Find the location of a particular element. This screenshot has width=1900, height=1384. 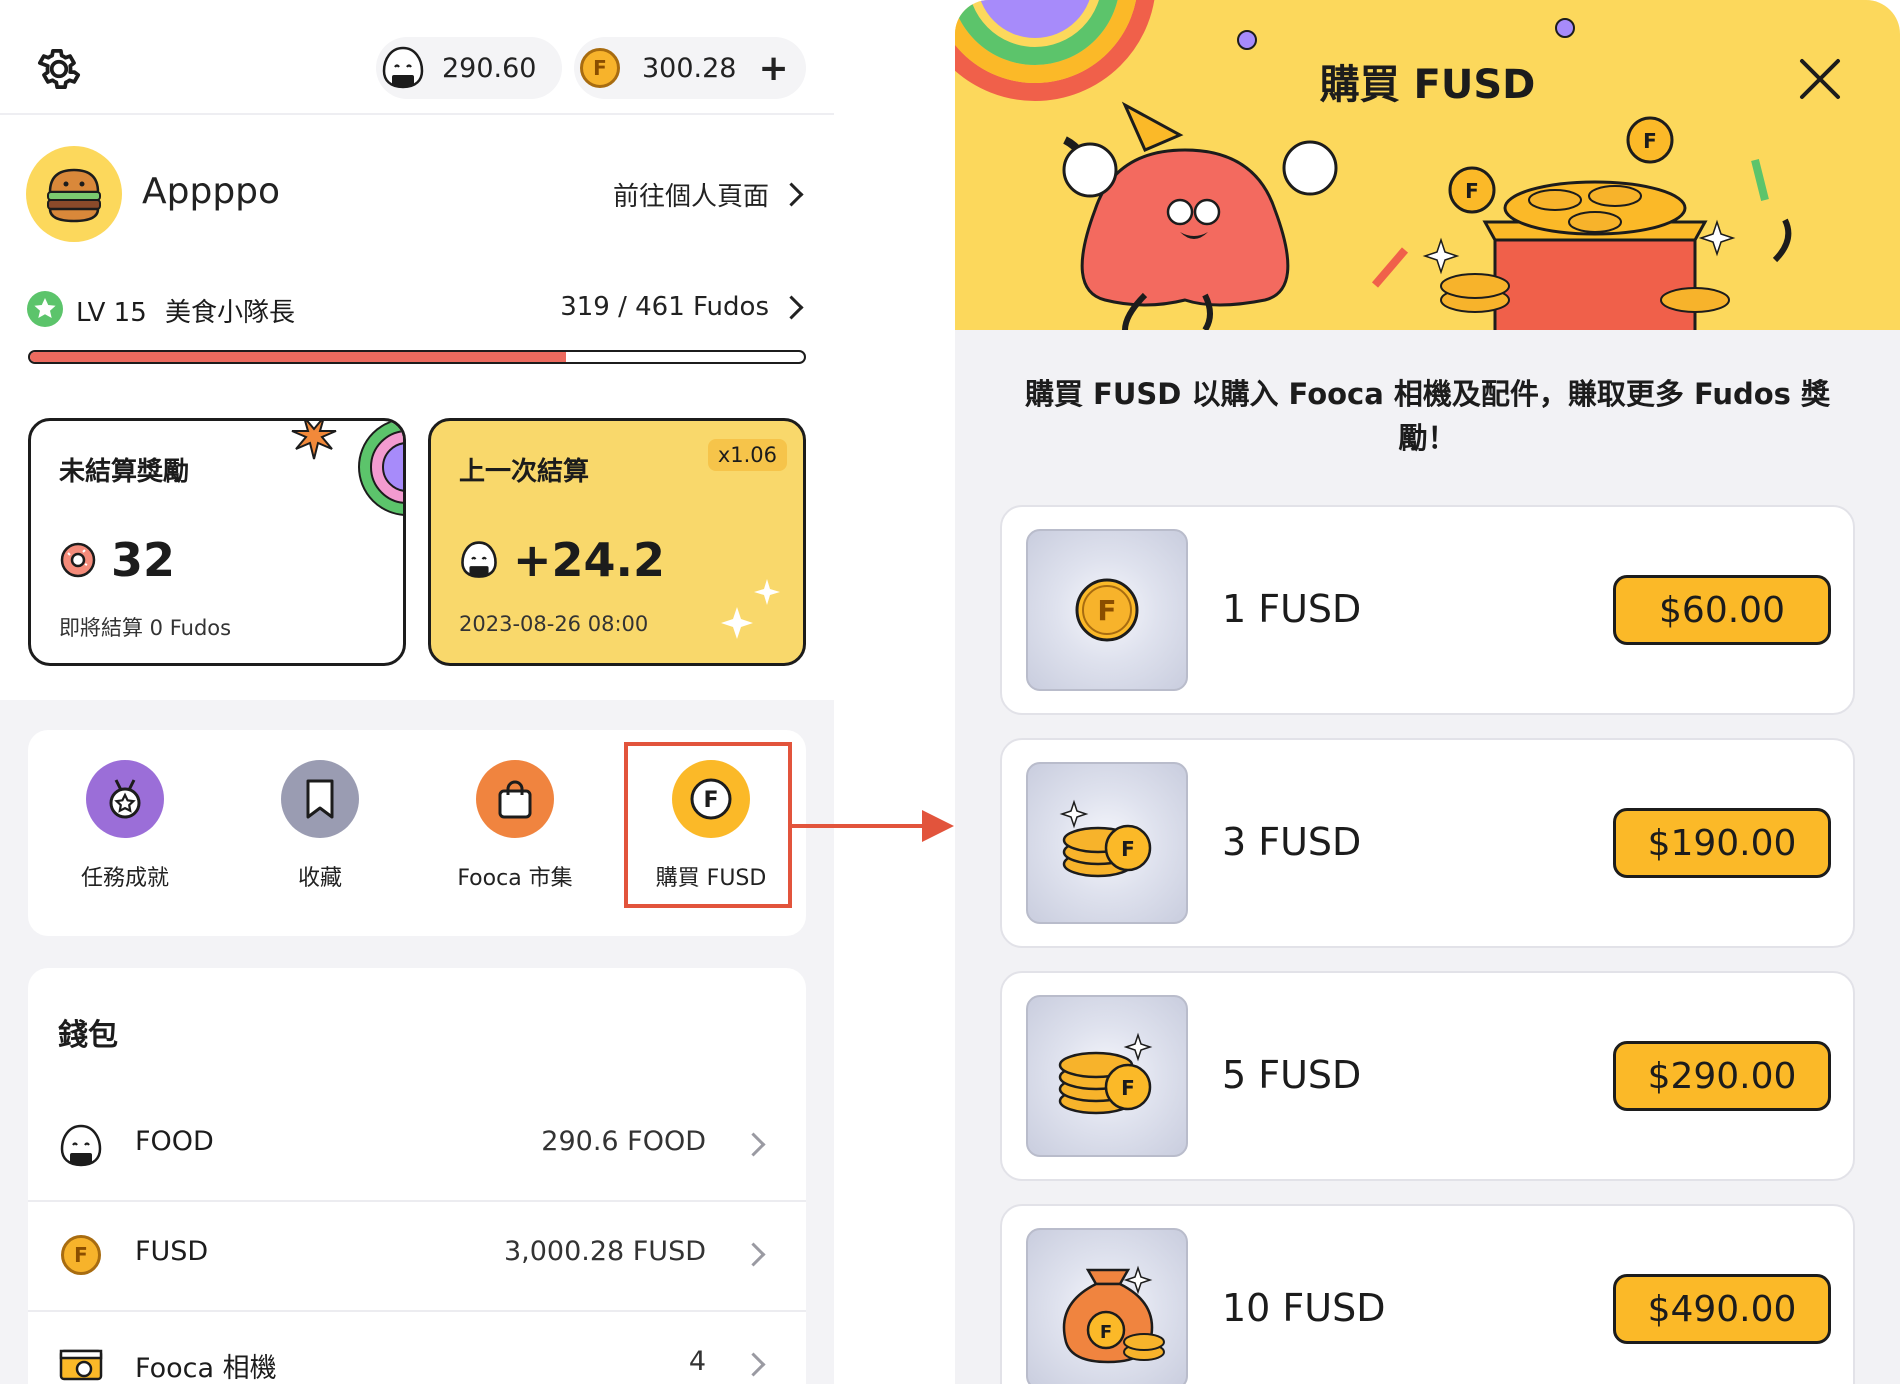

burger-icon is located at coordinates (74, 195).